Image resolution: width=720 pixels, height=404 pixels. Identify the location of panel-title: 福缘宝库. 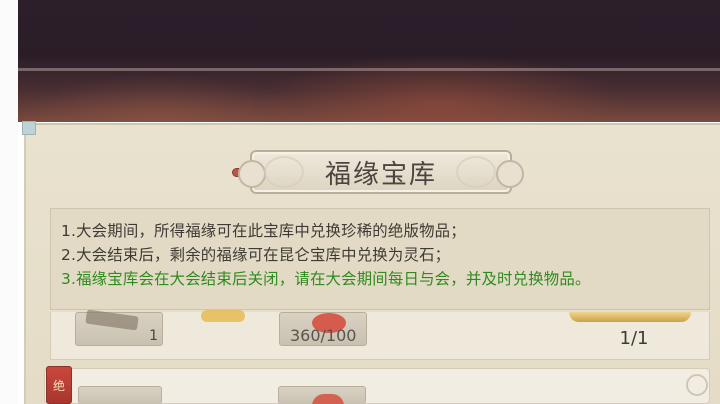
(380, 174).